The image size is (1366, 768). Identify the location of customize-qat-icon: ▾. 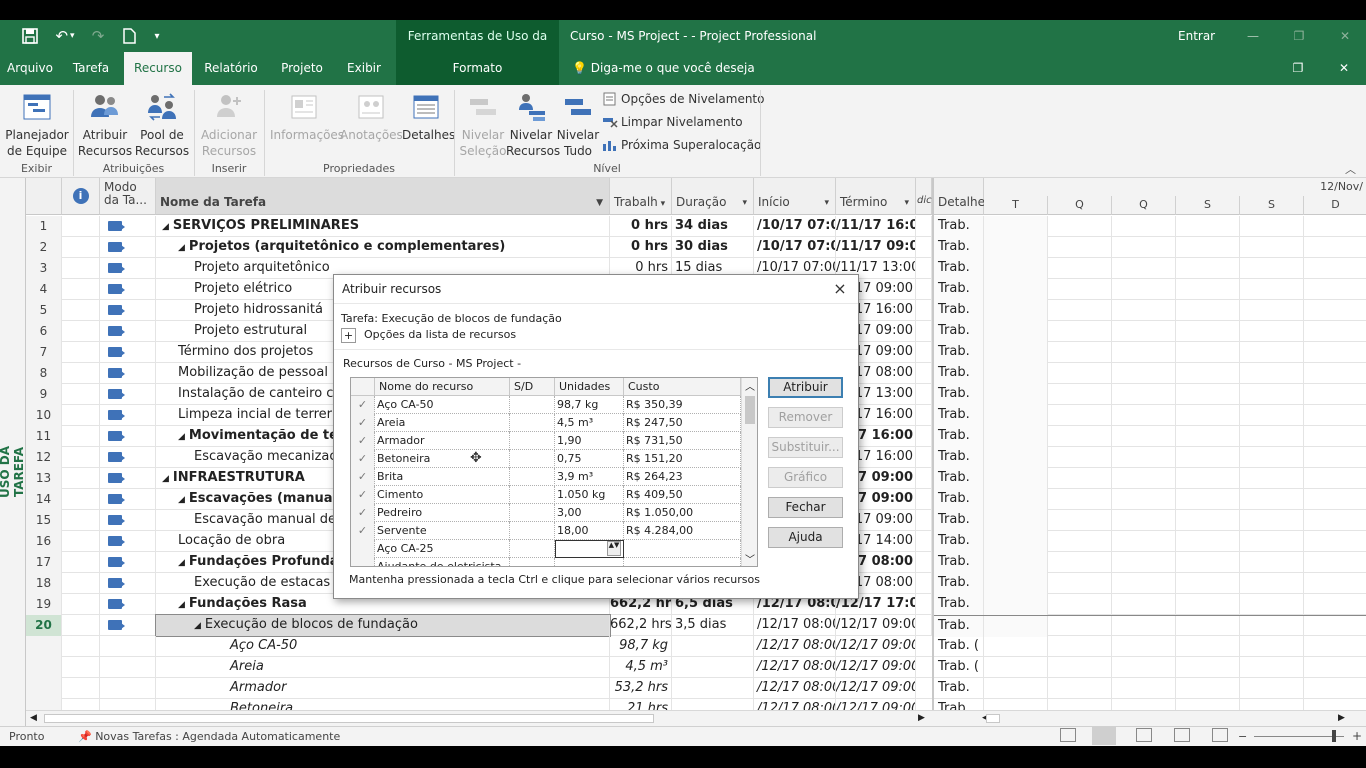
(157, 36).